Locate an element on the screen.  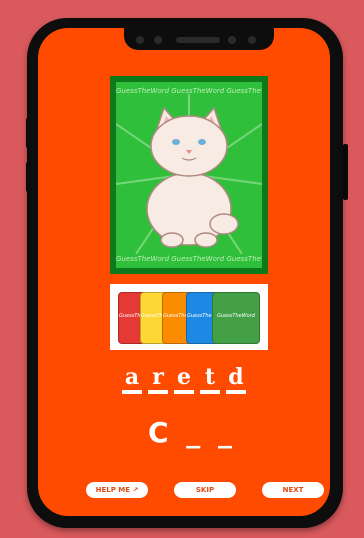
letter-tile: t is located at coordinates (210, 379).